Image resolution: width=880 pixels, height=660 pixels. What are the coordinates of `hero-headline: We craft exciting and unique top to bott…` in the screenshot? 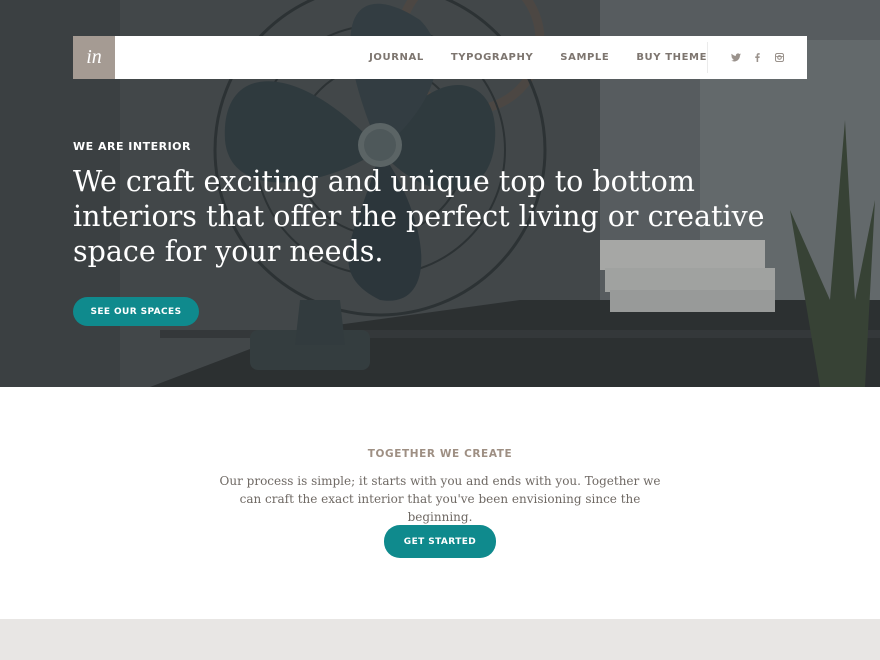 It's located at (419, 216).